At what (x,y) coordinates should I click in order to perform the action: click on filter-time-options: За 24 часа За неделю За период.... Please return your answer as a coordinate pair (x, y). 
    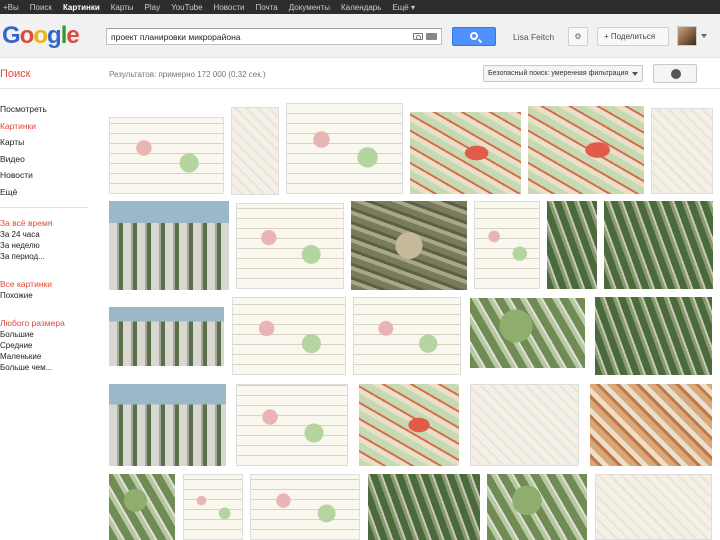
    Looking at the image, I should click on (50, 246).